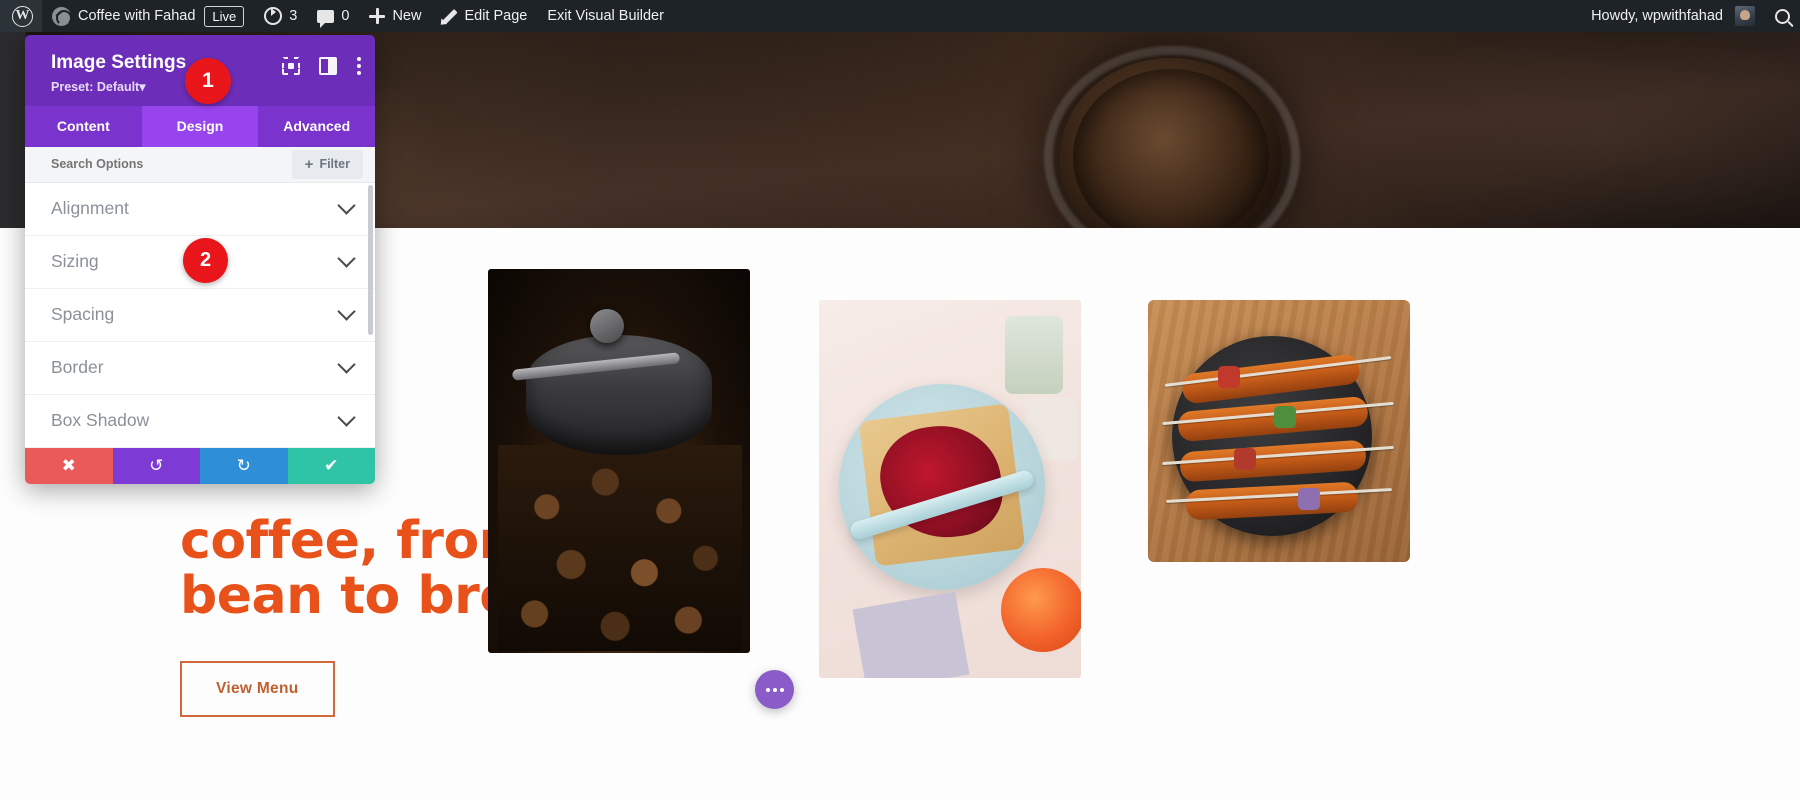 Image resolution: width=1800 pixels, height=800 pixels. What do you see at coordinates (1285, 417) in the screenshot?
I see `capsicum-piece` at bounding box center [1285, 417].